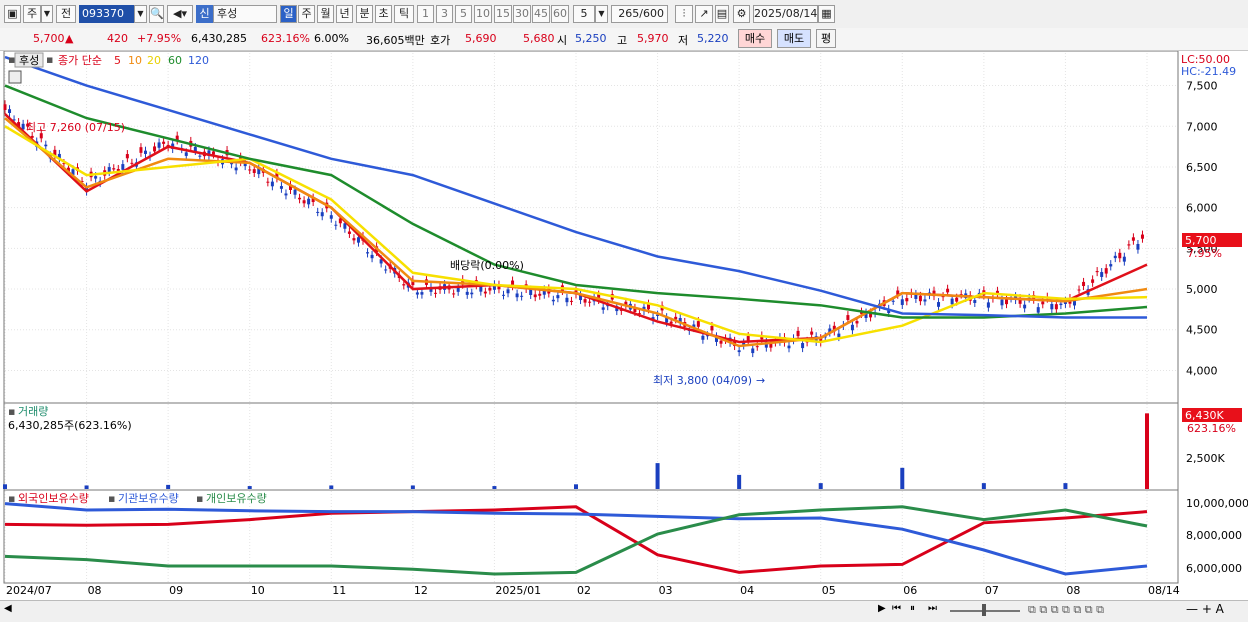 Image resolution: width=1248 pixels, height=622 pixels. What do you see at coordinates (882, 608) in the screenshot?
I see `scroll-right-icon: ▶` at bounding box center [882, 608].